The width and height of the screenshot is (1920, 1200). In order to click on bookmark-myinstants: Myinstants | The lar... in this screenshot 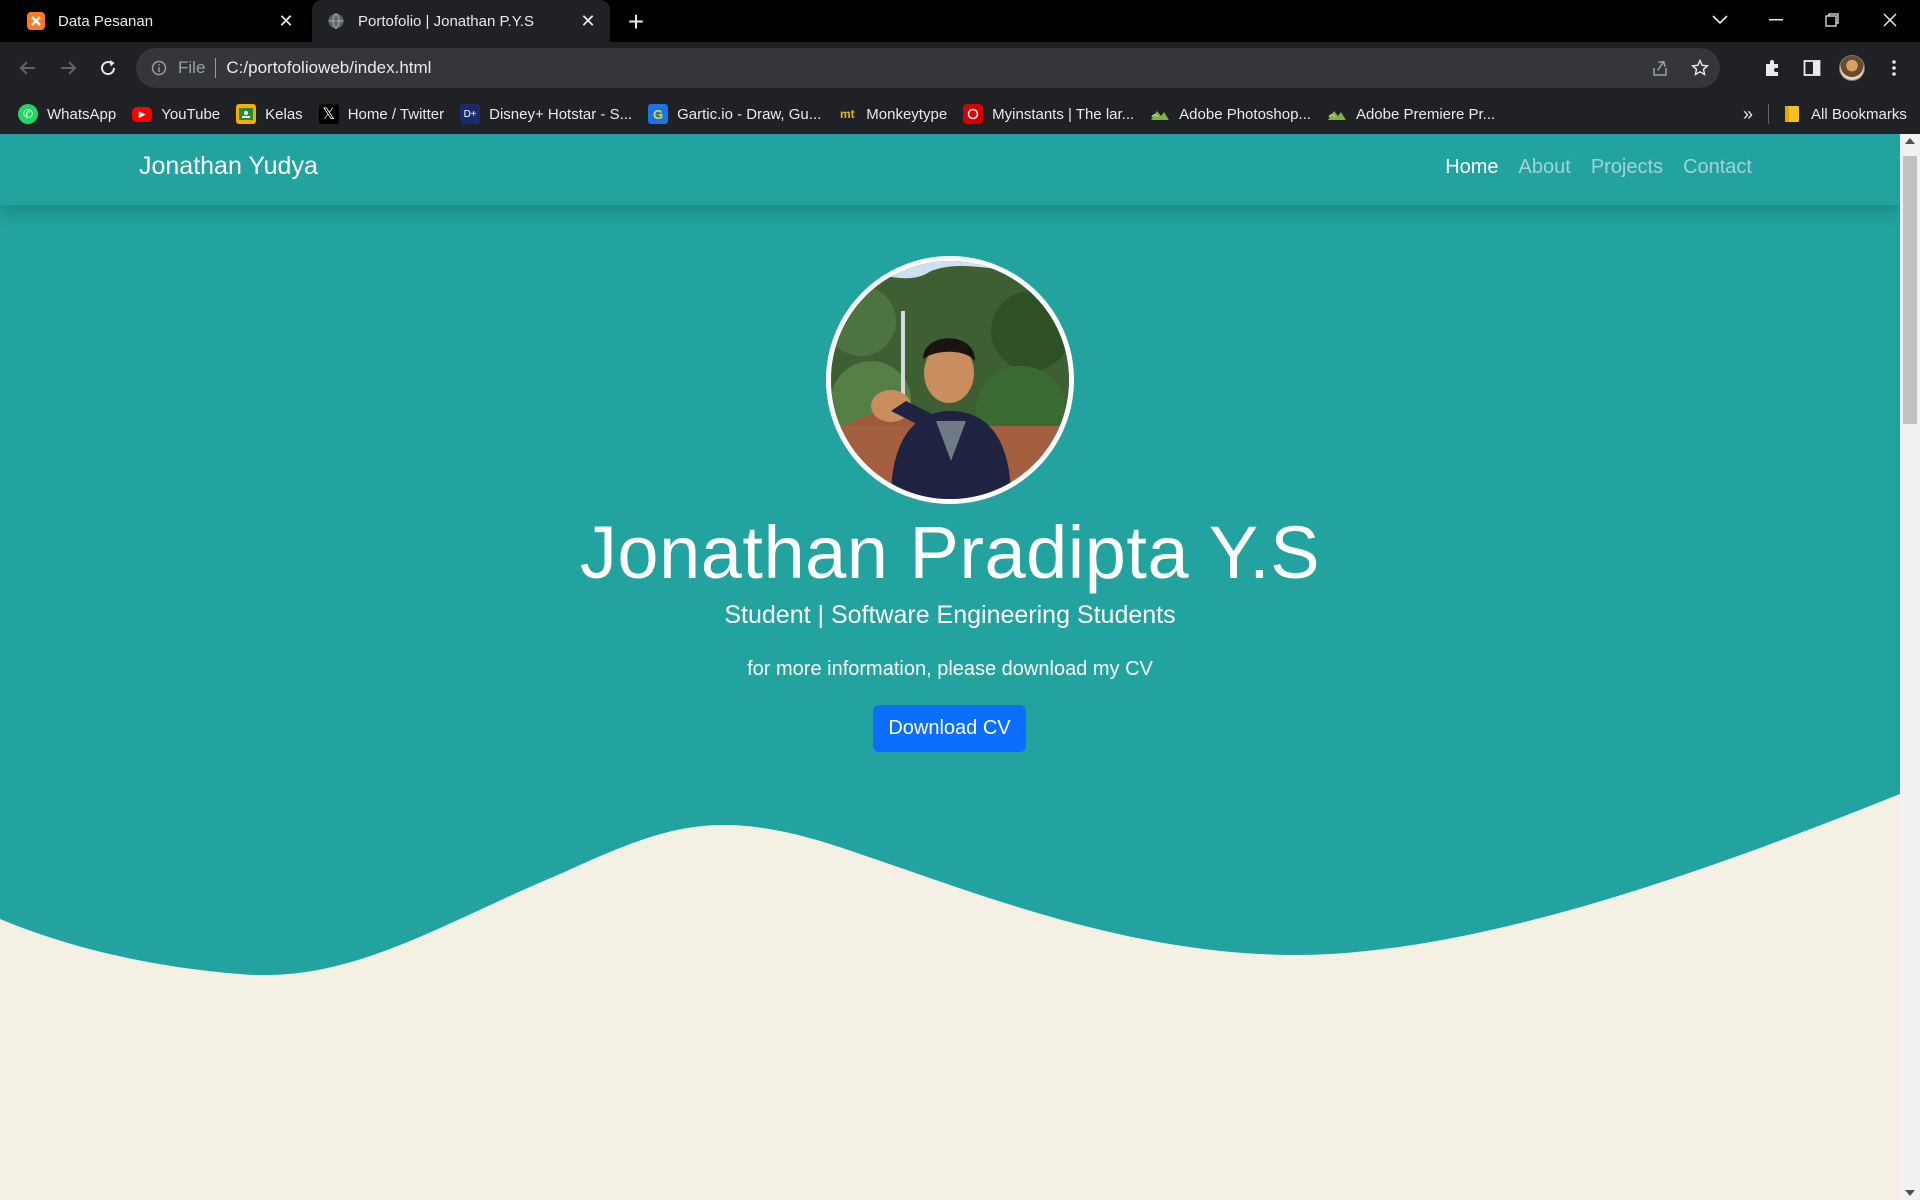, I will do `click(1048, 114)`.